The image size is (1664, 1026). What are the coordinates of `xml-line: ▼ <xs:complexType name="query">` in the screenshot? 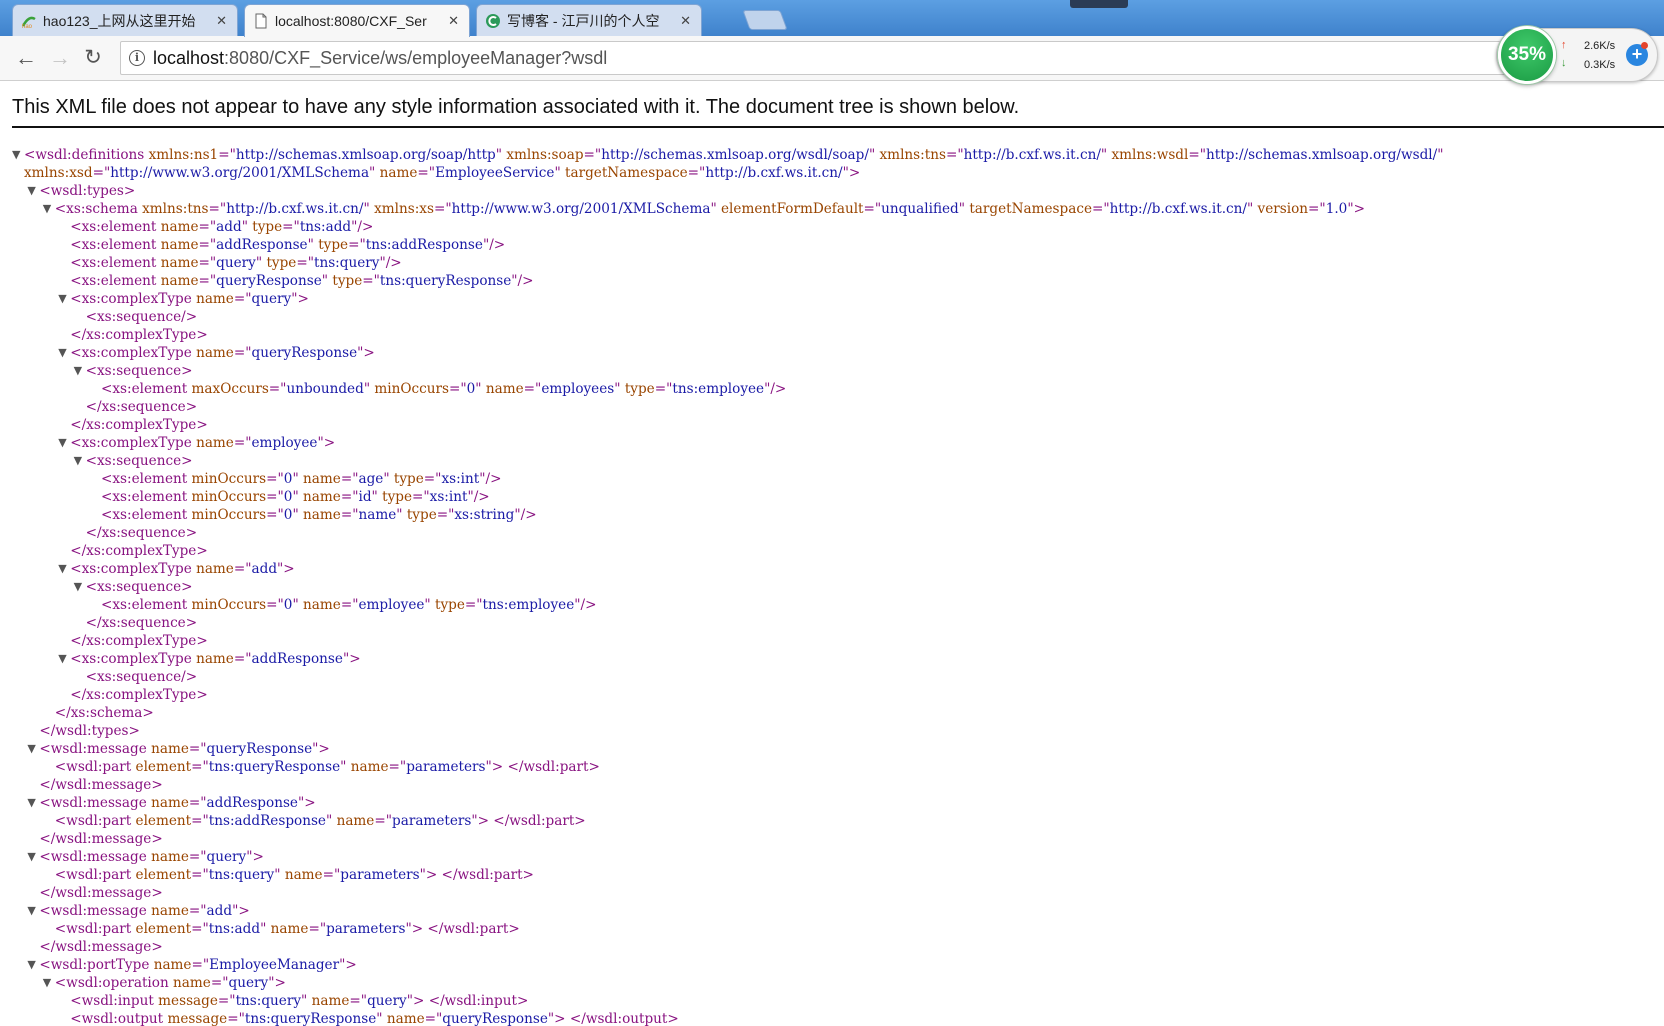 It's located at (838, 299).